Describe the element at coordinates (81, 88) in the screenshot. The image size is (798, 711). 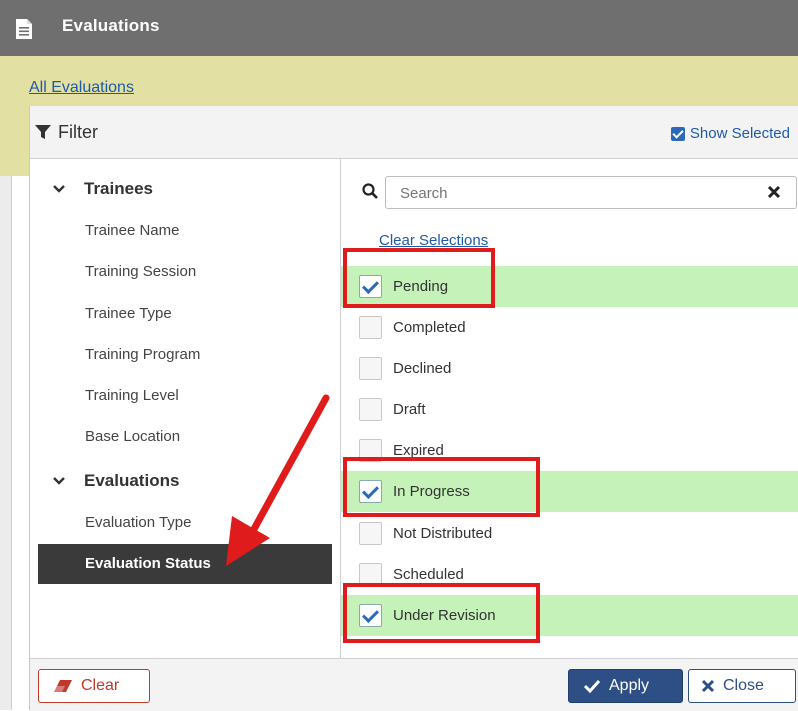
I see `all-evaluations-link: All Evaluations` at that location.